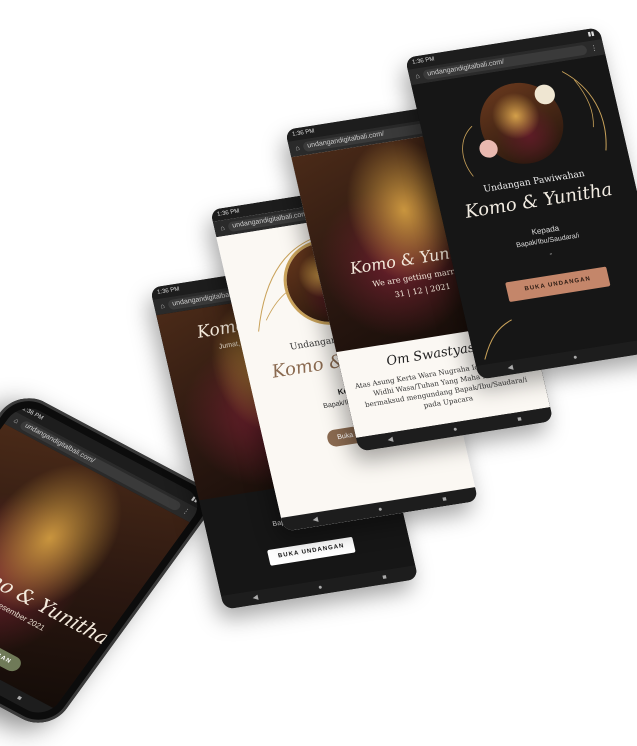  Describe the element at coordinates (57, 601) in the screenshot. I see `couple-names: Komo & Yunitha` at that location.